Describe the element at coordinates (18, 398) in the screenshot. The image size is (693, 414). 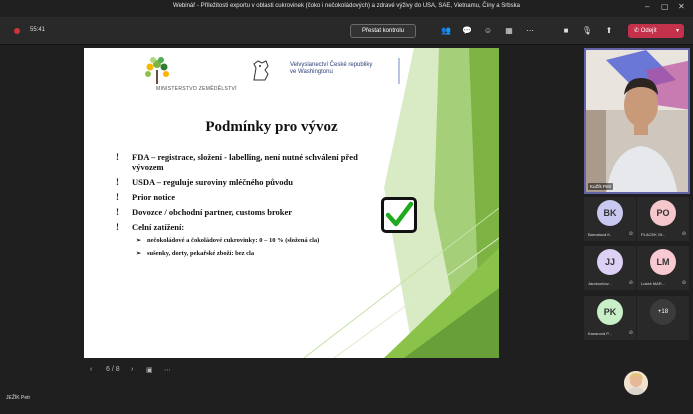
I see `presenter-name: JEŽÍK Petr` at that location.